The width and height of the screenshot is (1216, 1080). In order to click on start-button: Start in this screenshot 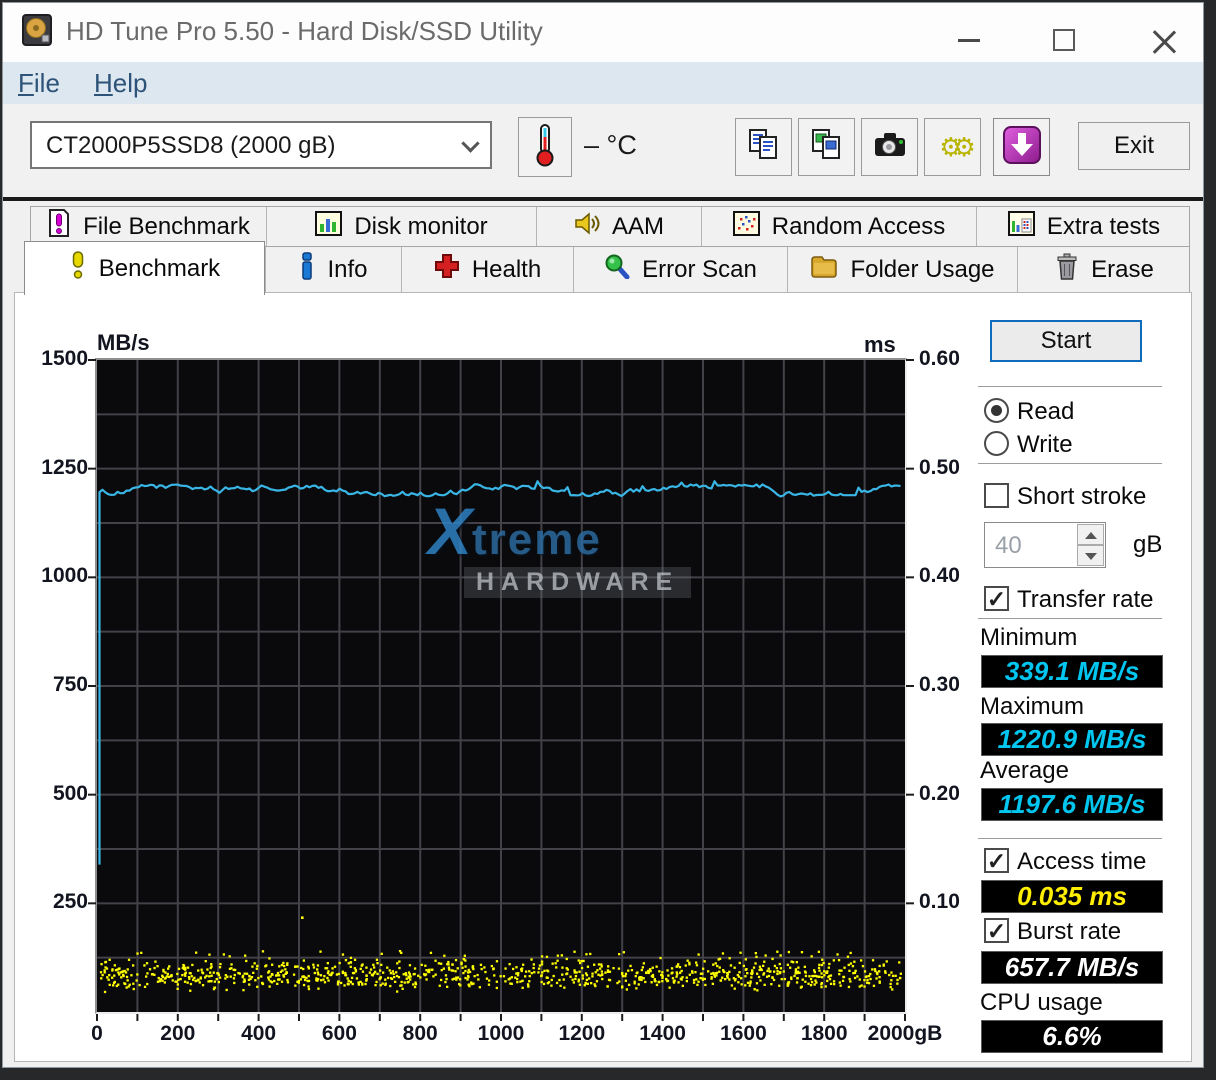, I will do `click(1066, 341)`.